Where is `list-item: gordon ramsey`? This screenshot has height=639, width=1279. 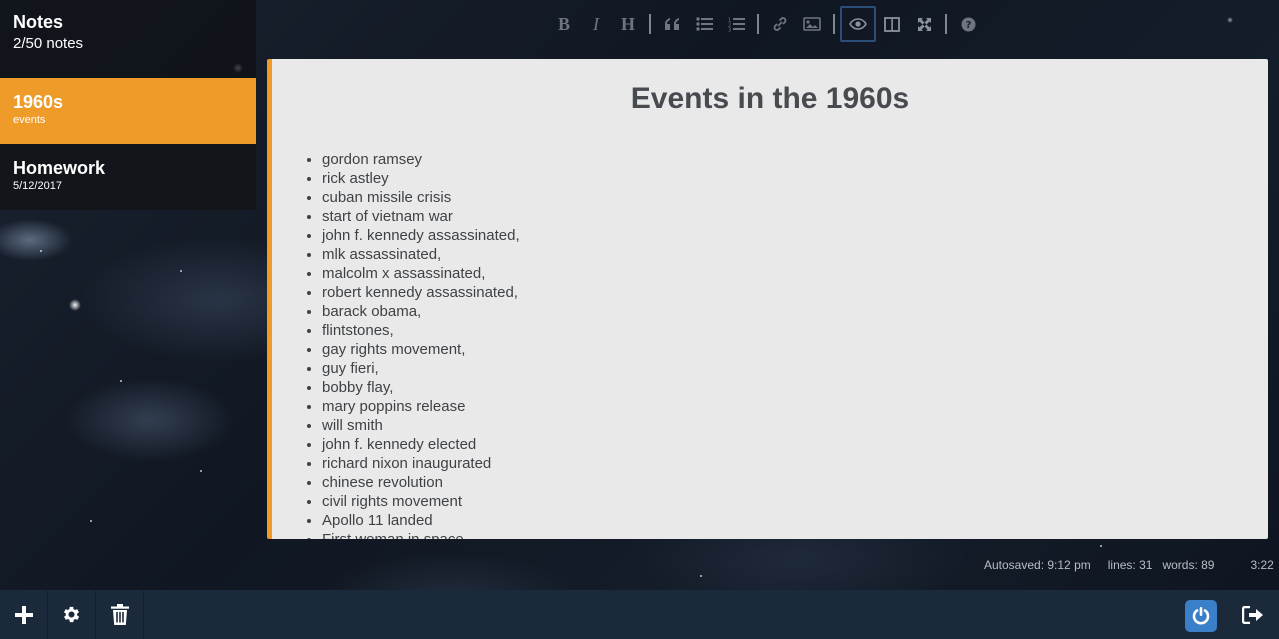
list-item: gordon ramsey is located at coordinates (795, 159).